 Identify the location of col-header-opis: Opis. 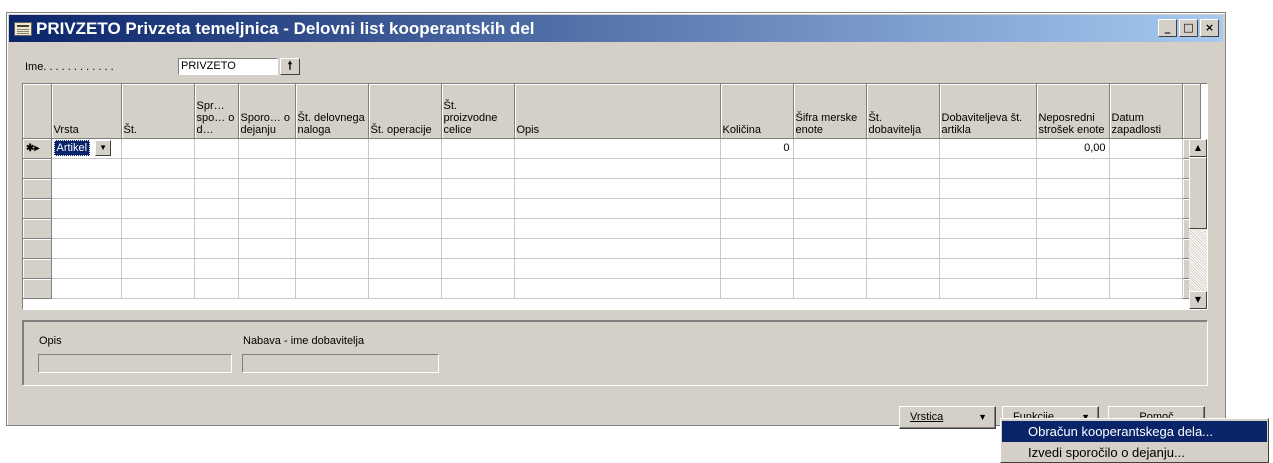
(617, 111).